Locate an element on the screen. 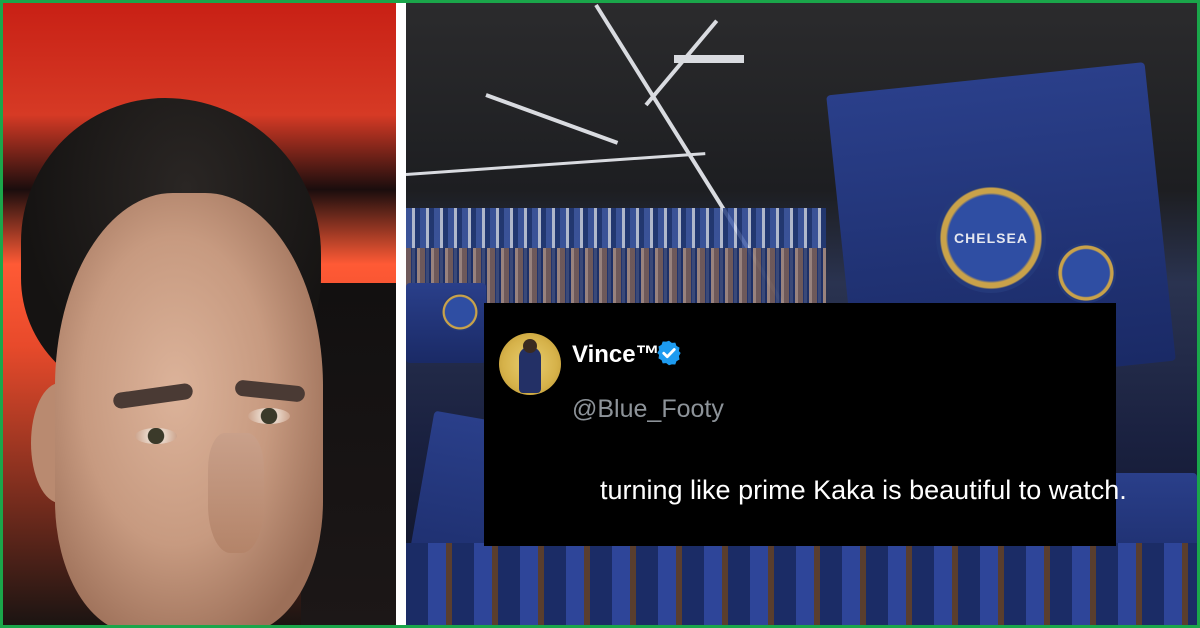 The width and height of the screenshot is (1200, 628). right-eye is located at coordinates (269, 416).